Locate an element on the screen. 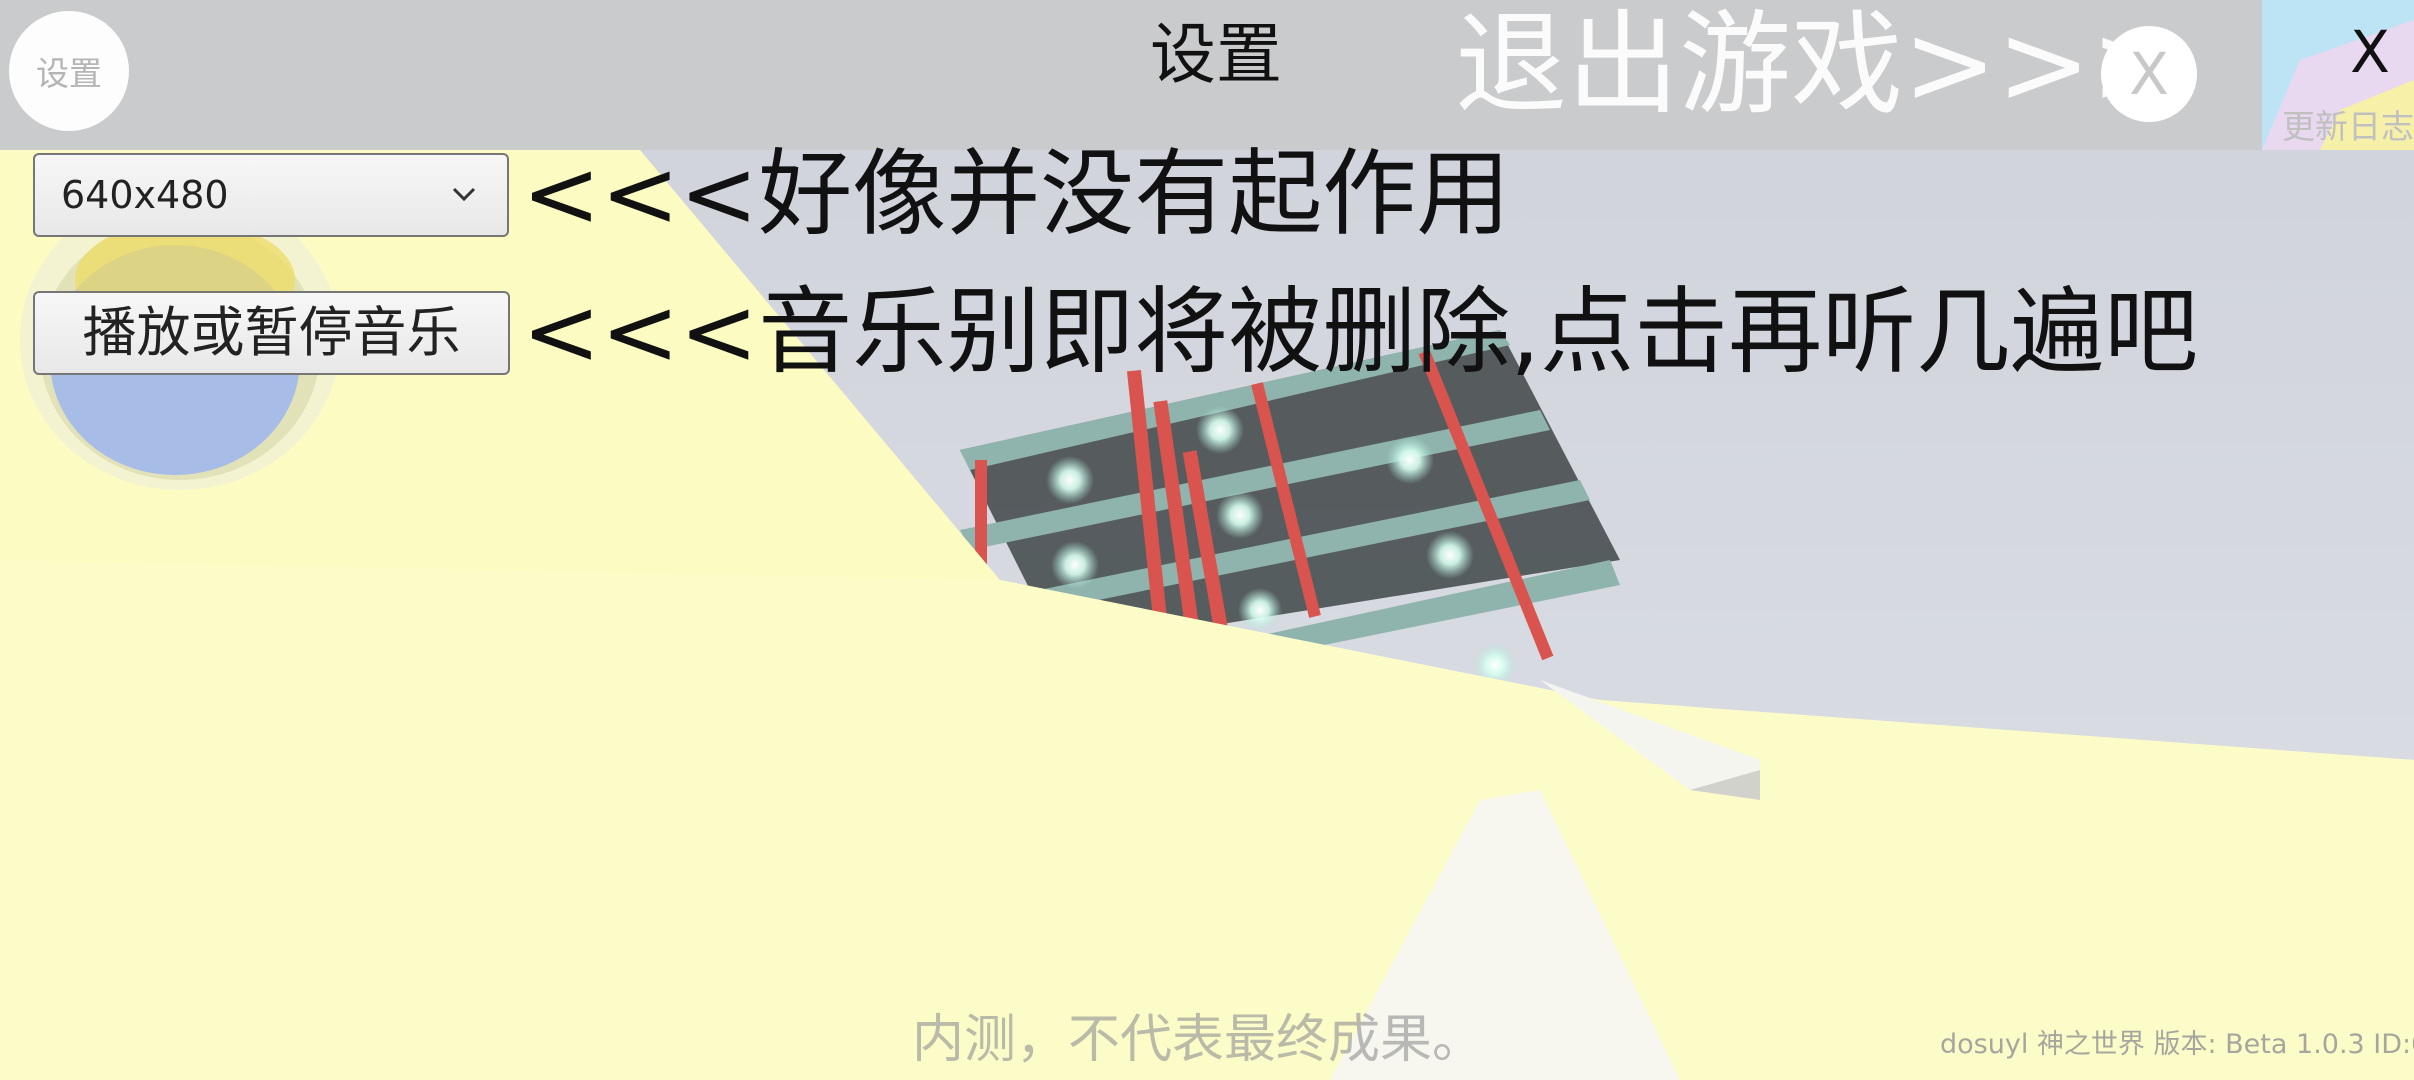 This screenshot has height=1080, width=2414. toggle-music-button: 播放或暂停音乐 is located at coordinates (271, 333).